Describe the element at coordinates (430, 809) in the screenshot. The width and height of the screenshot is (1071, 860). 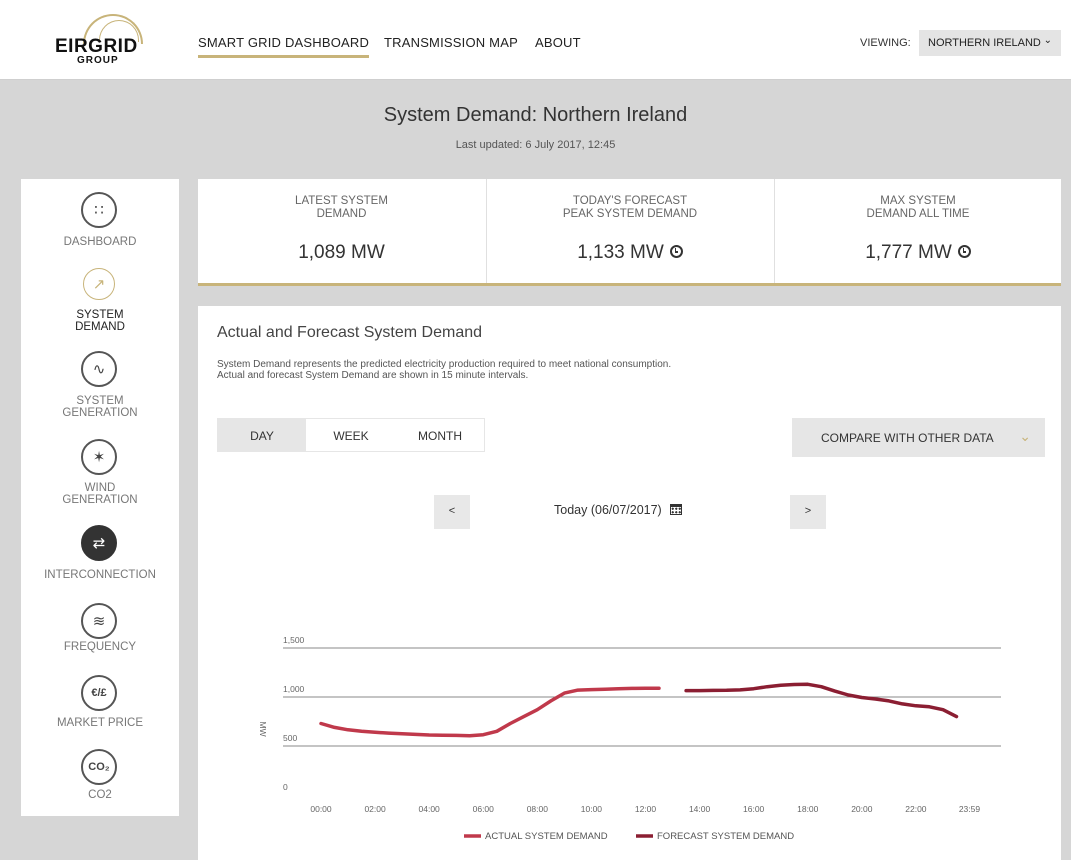
I see `x-tick-label: 04:00` at that location.